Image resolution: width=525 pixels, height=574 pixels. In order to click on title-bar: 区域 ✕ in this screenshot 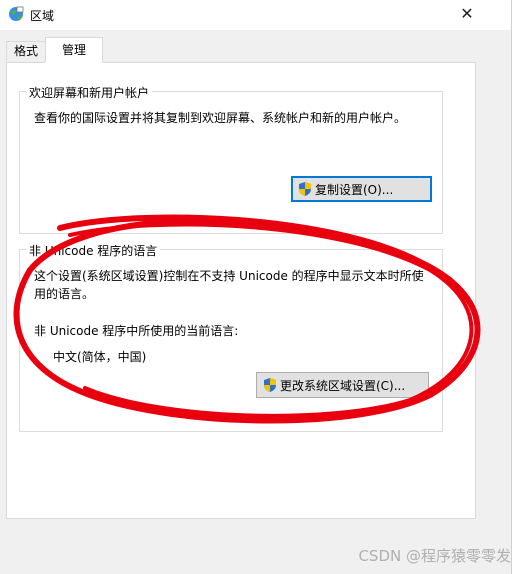, I will do `click(255, 15)`.